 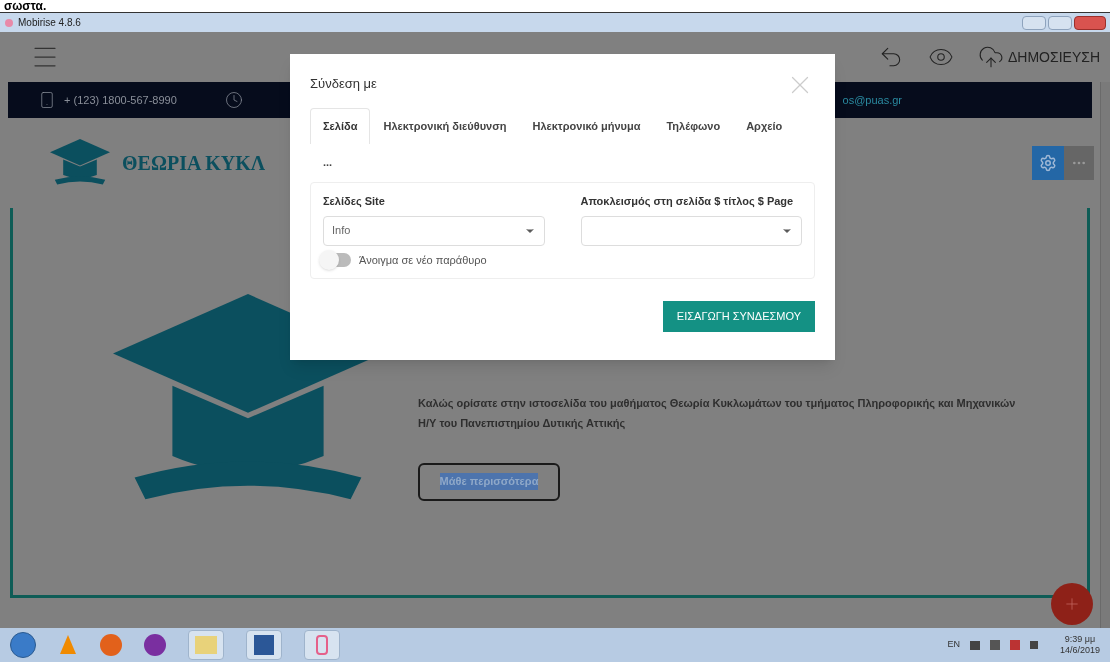 What do you see at coordinates (586, 126) in the screenshot?
I see `link-type-tab: Ηλεκτρονικό μήνυμα` at bounding box center [586, 126].